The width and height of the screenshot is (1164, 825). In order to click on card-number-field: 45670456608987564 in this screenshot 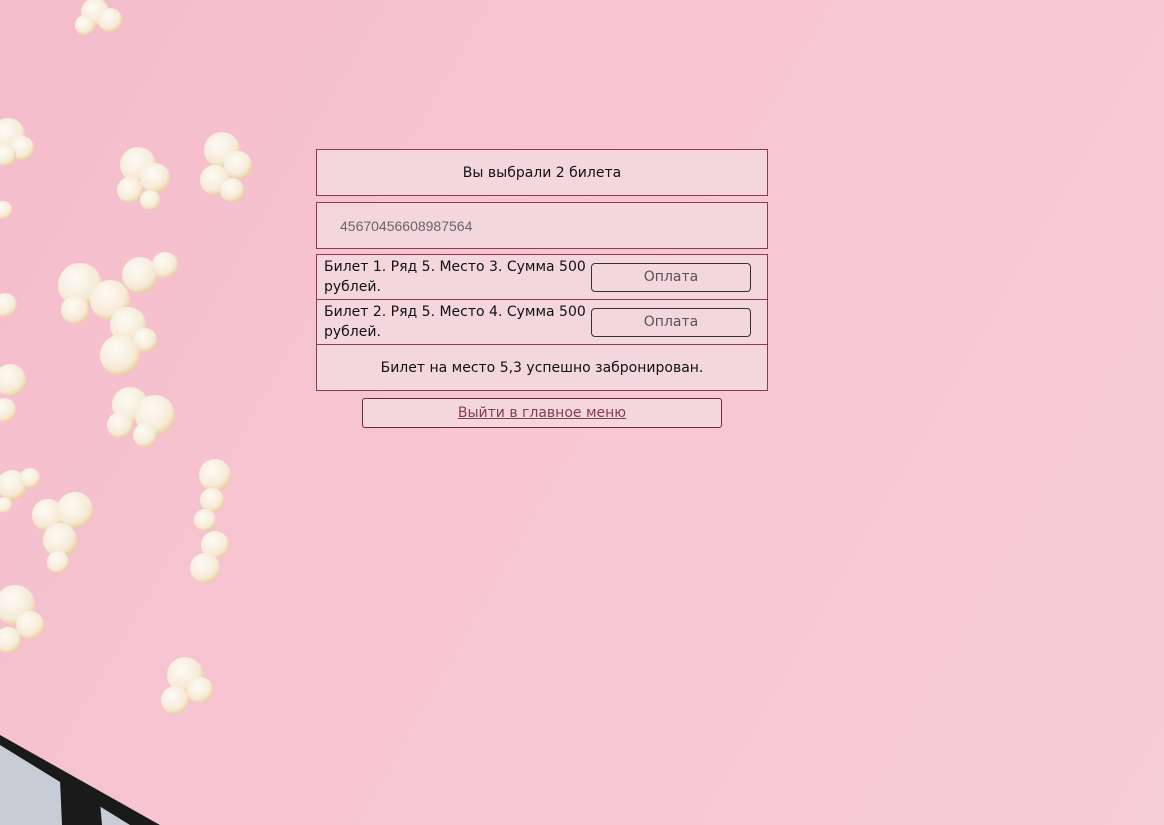, I will do `click(542, 225)`.